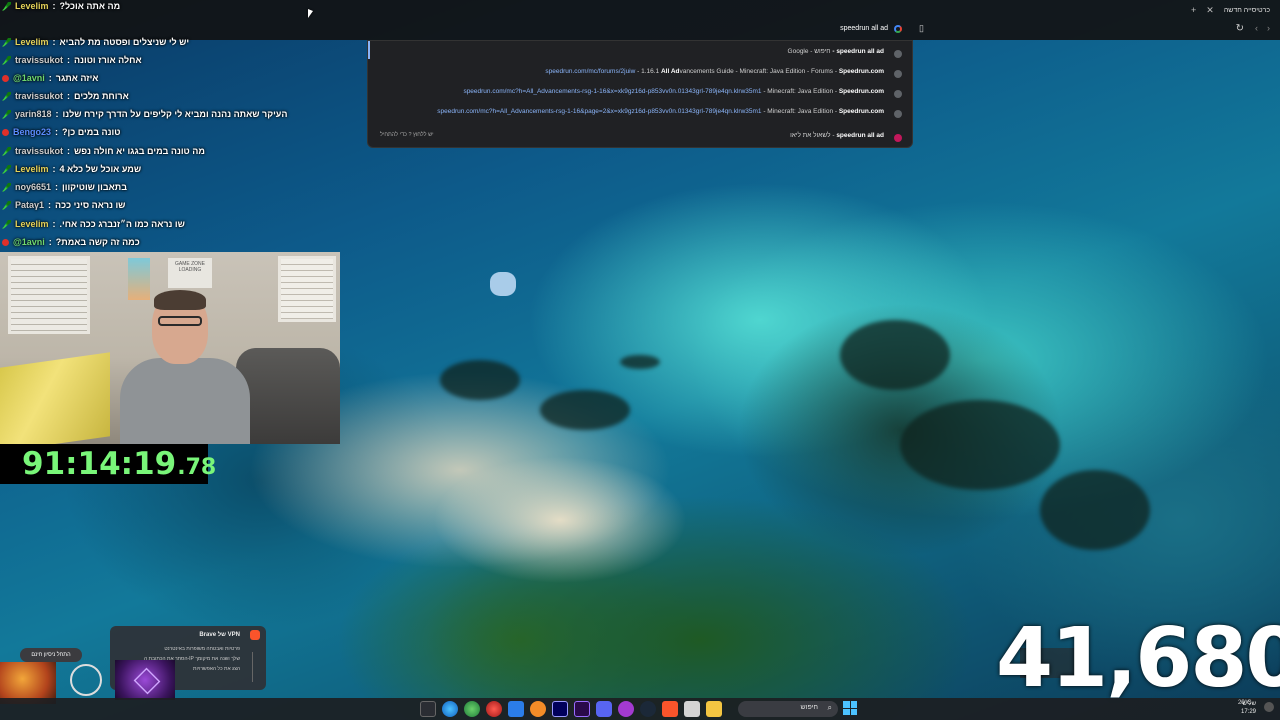 This screenshot has width=1280, height=720. I want to click on chat-username: yarin818, so click(33, 114).